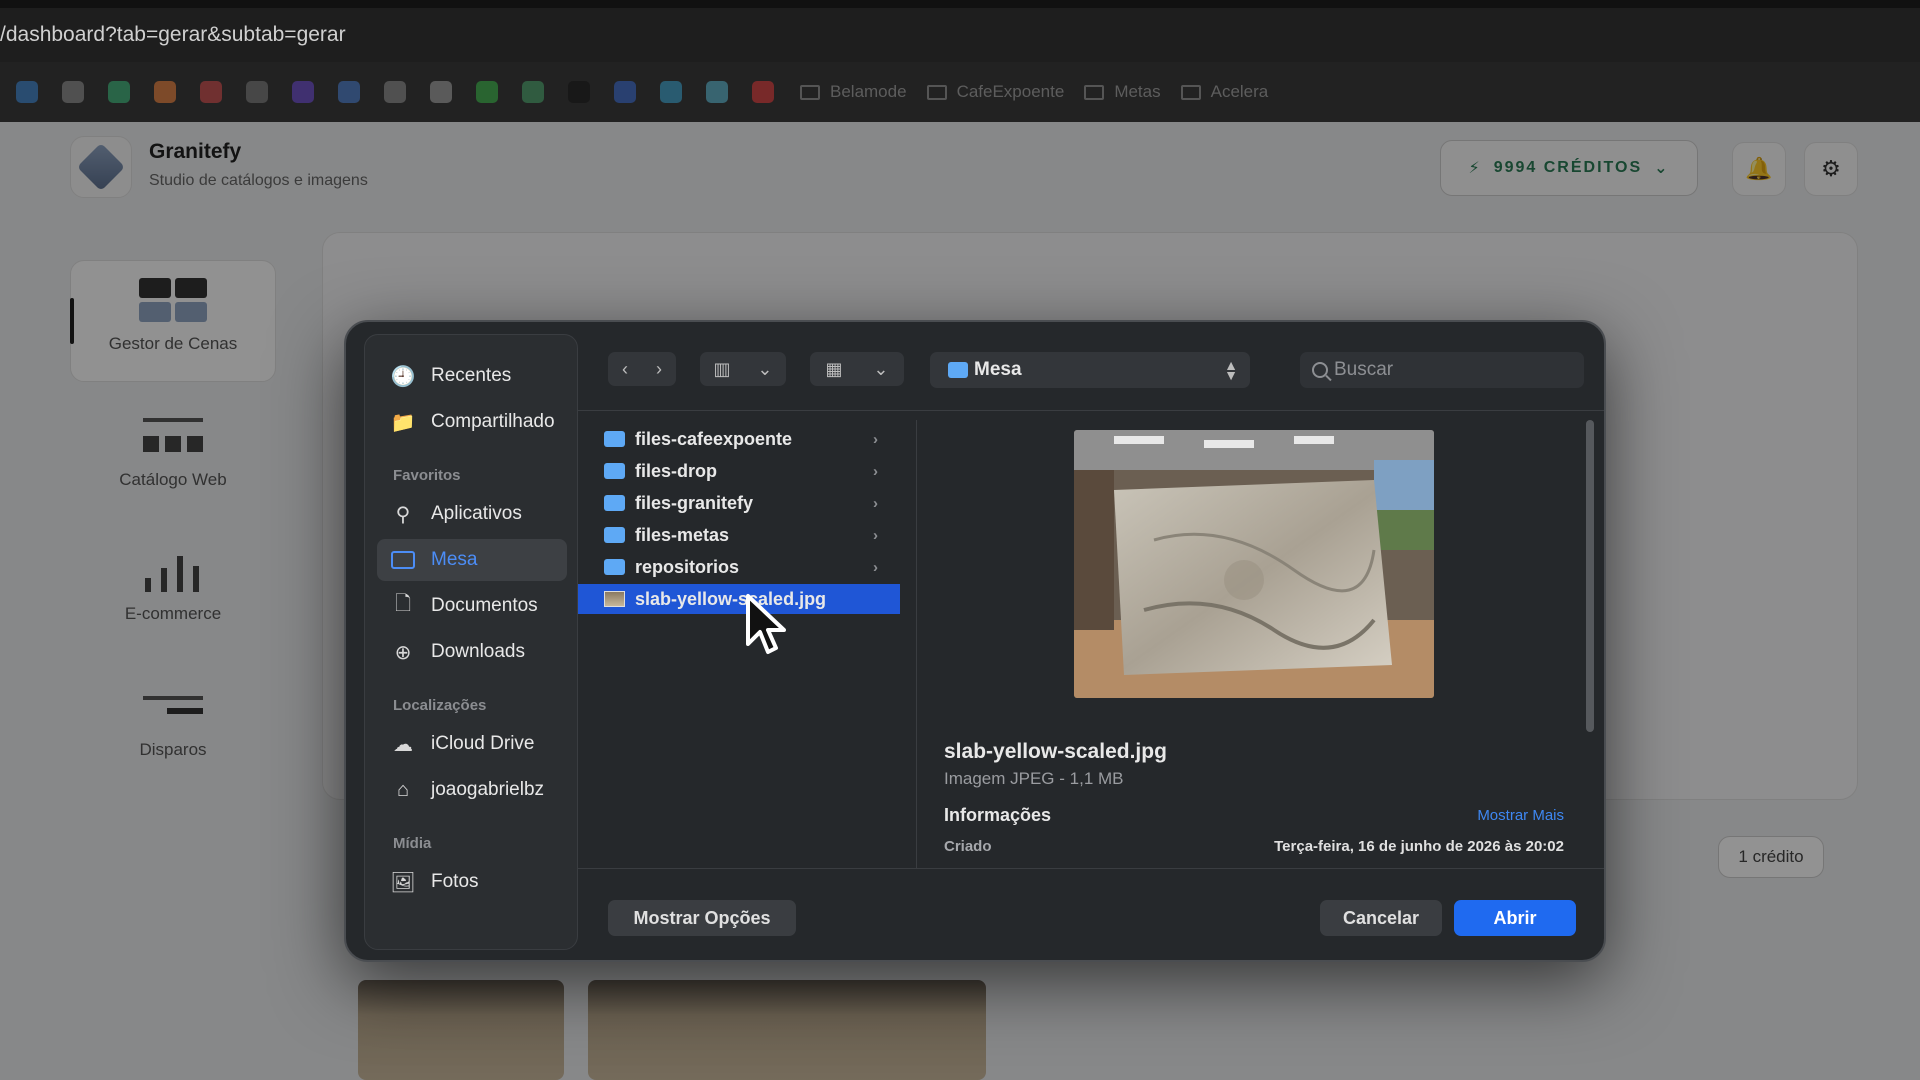 The image size is (1920, 1080). What do you see at coordinates (739, 535) in the screenshot?
I see `list-item-folder: files-metas ›` at bounding box center [739, 535].